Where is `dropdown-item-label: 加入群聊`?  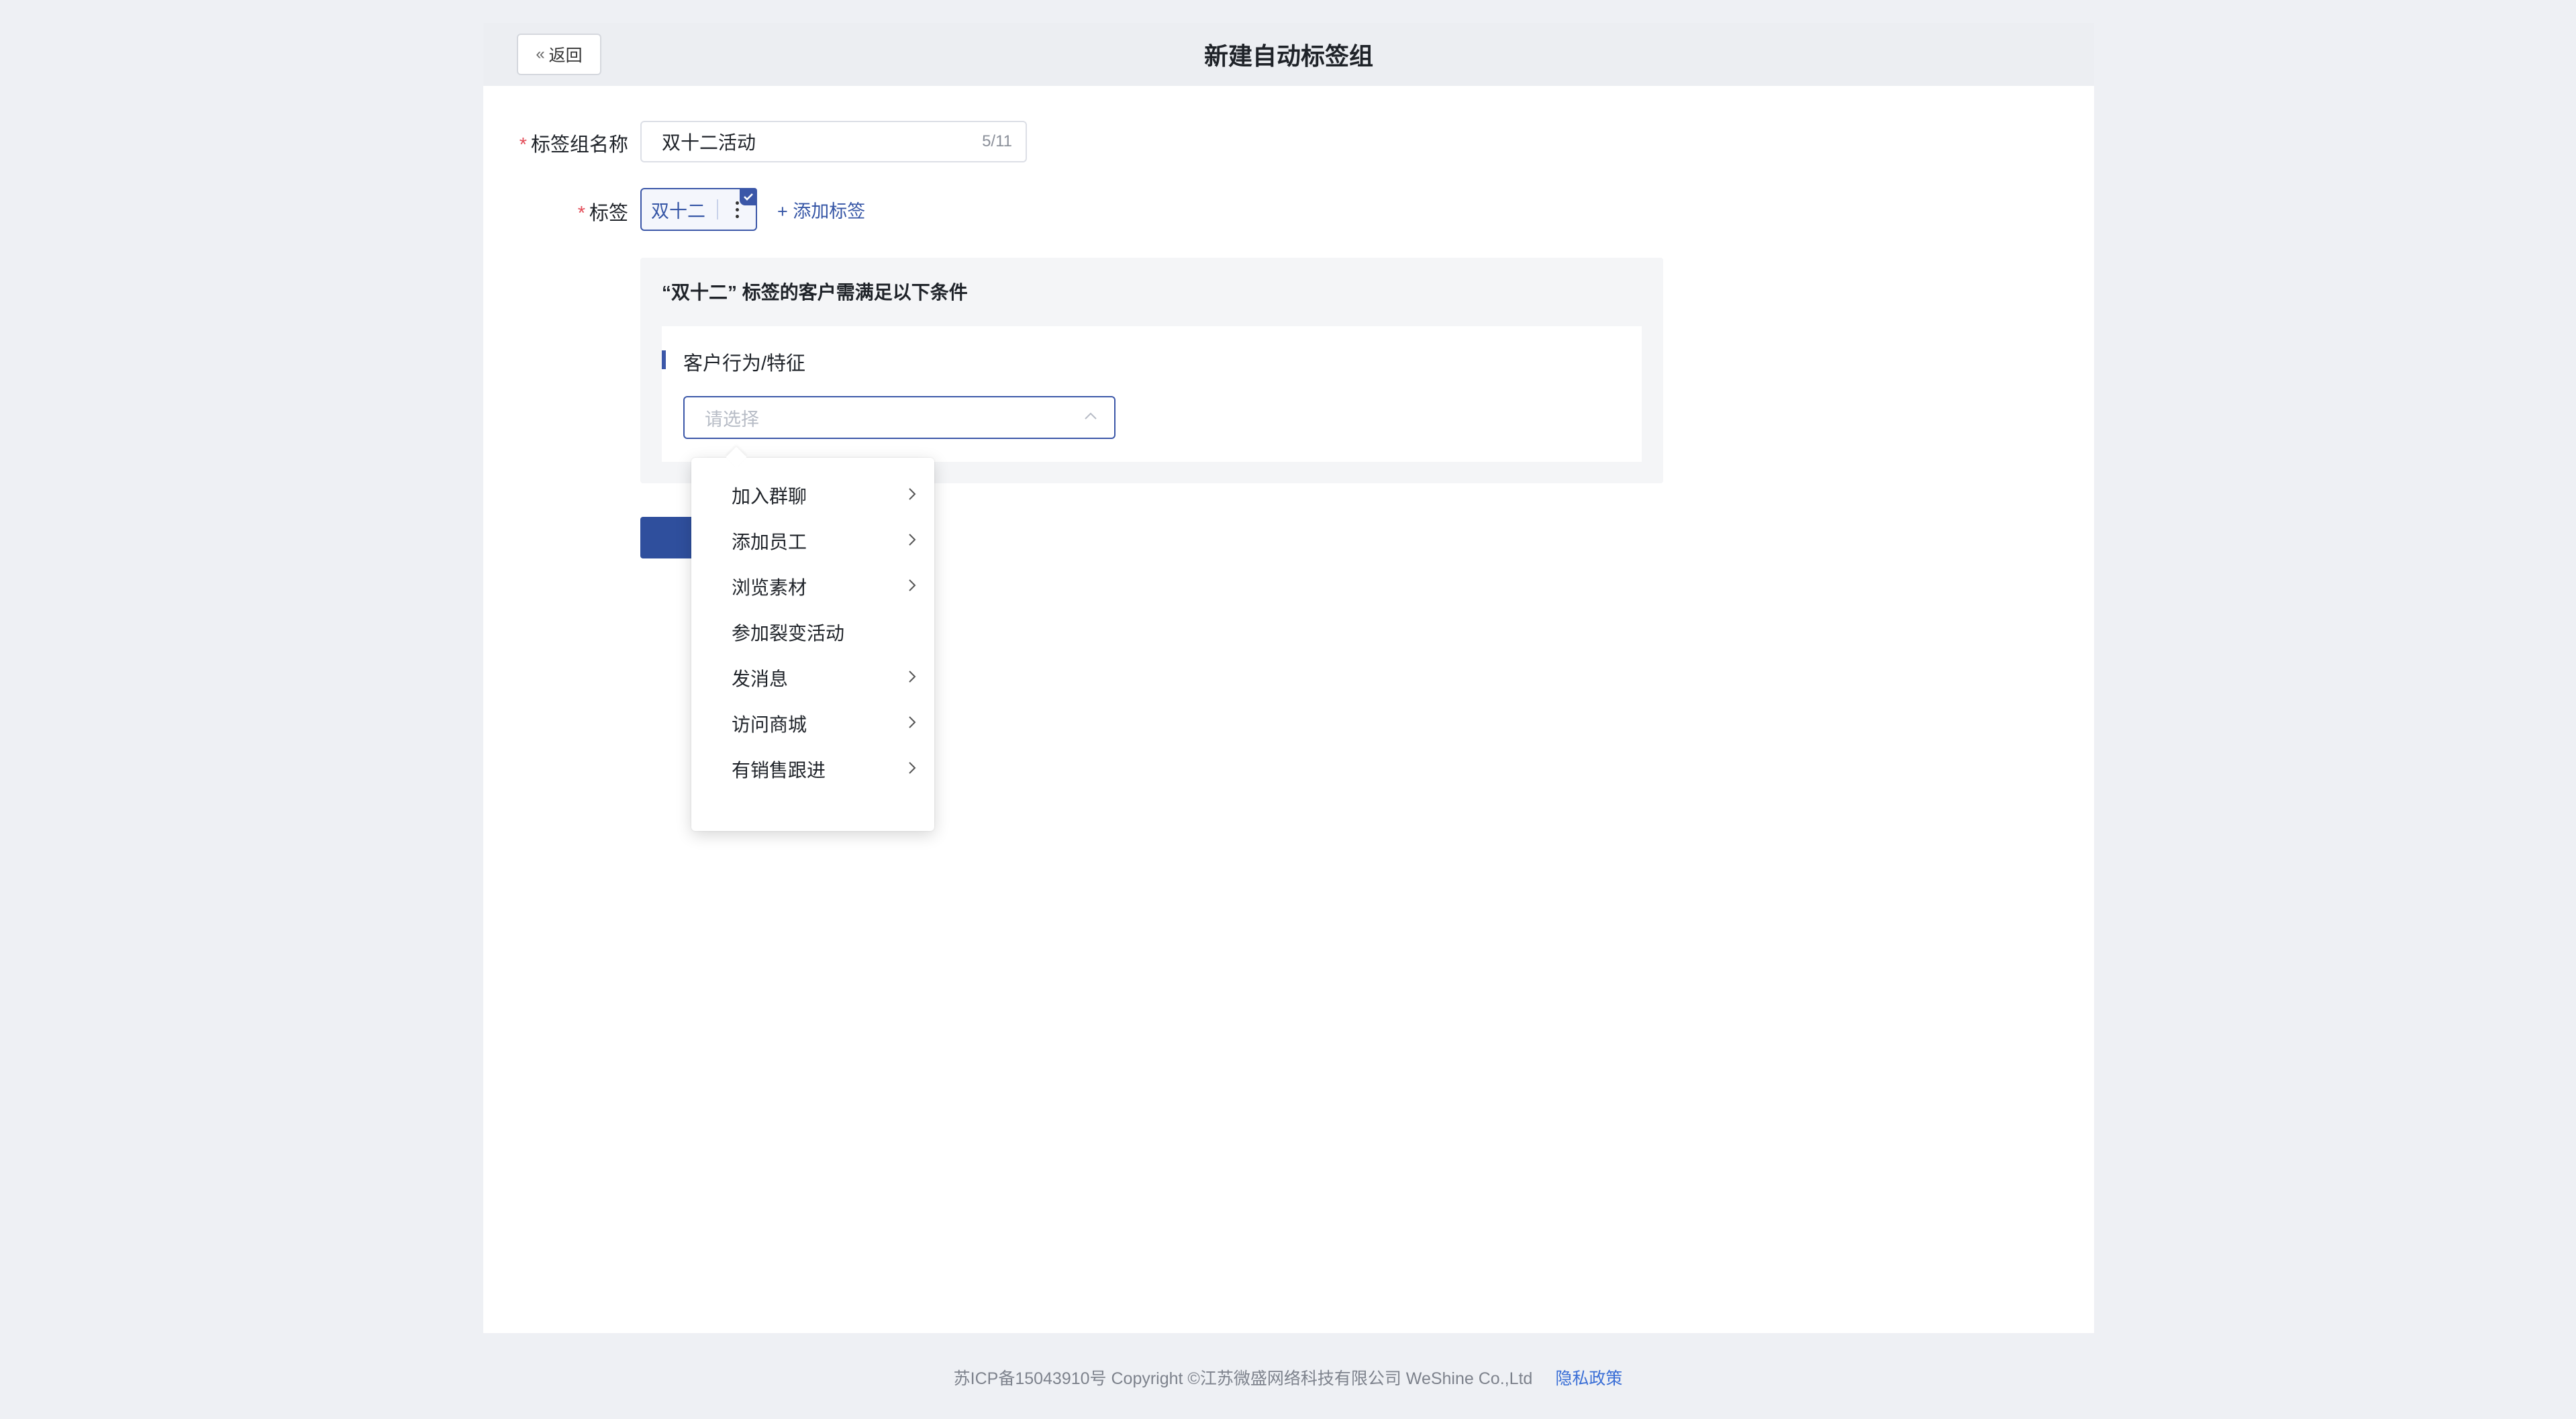
dropdown-item-label: 加入群聊 is located at coordinates (769, 496).